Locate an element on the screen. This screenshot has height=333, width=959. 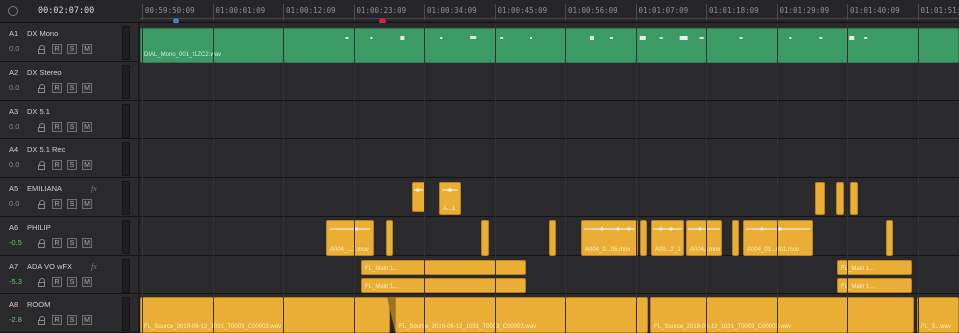
ruler-label: 01:00:34:09 is located at coordinates (452, 10).